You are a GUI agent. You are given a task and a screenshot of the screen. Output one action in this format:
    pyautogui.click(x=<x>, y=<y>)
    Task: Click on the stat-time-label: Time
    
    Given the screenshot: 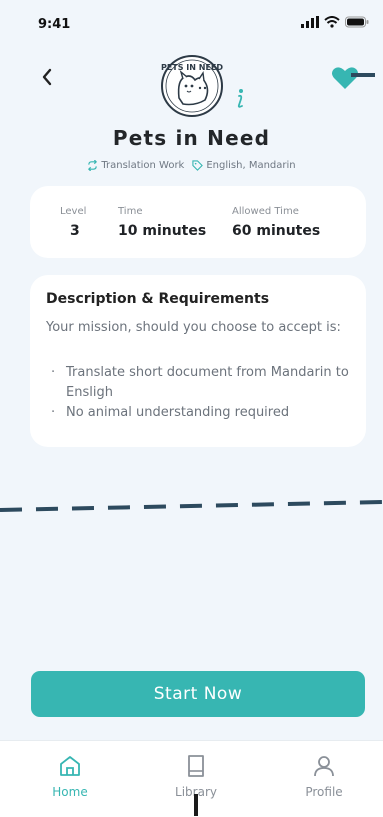 What is the action you would take?
    pyautogui.click(x=130, y=211)
    